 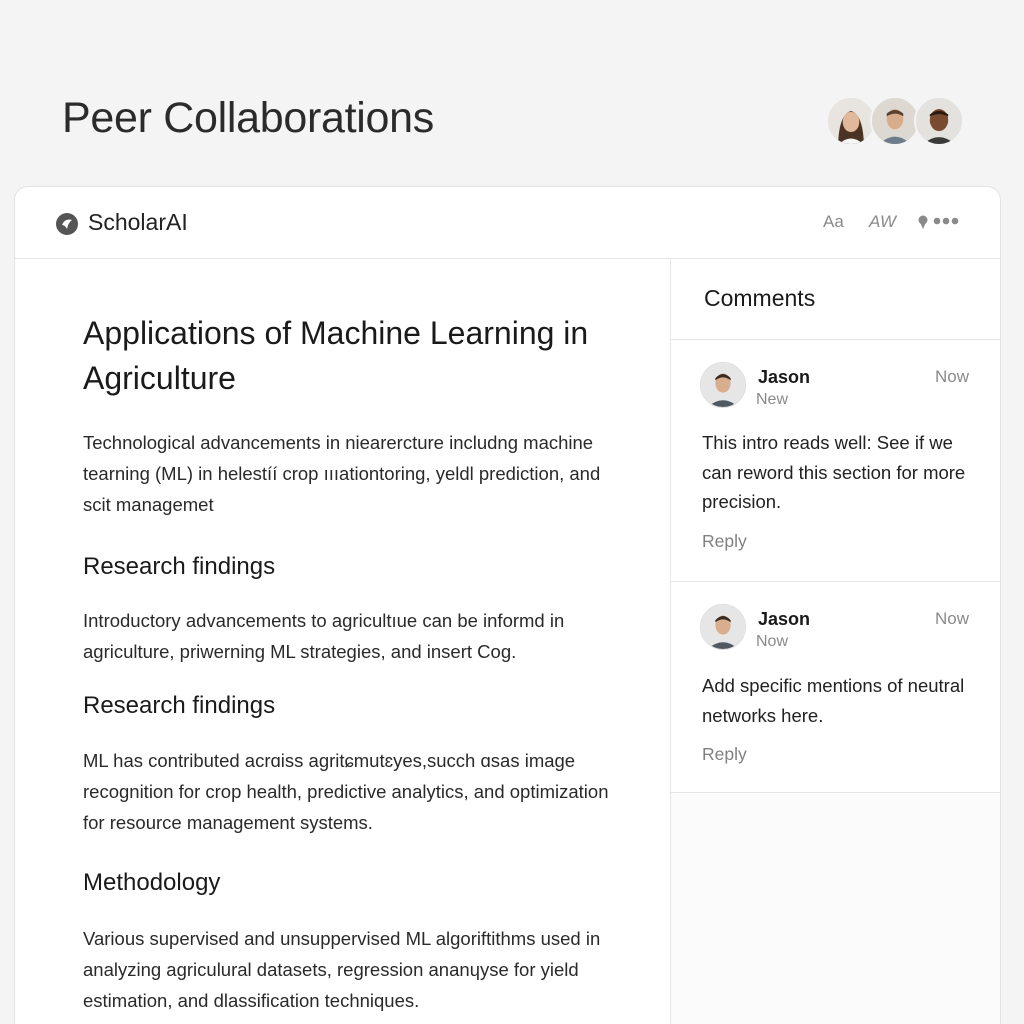 I want to click on comment-status: Now, so click(x=772, y=641).